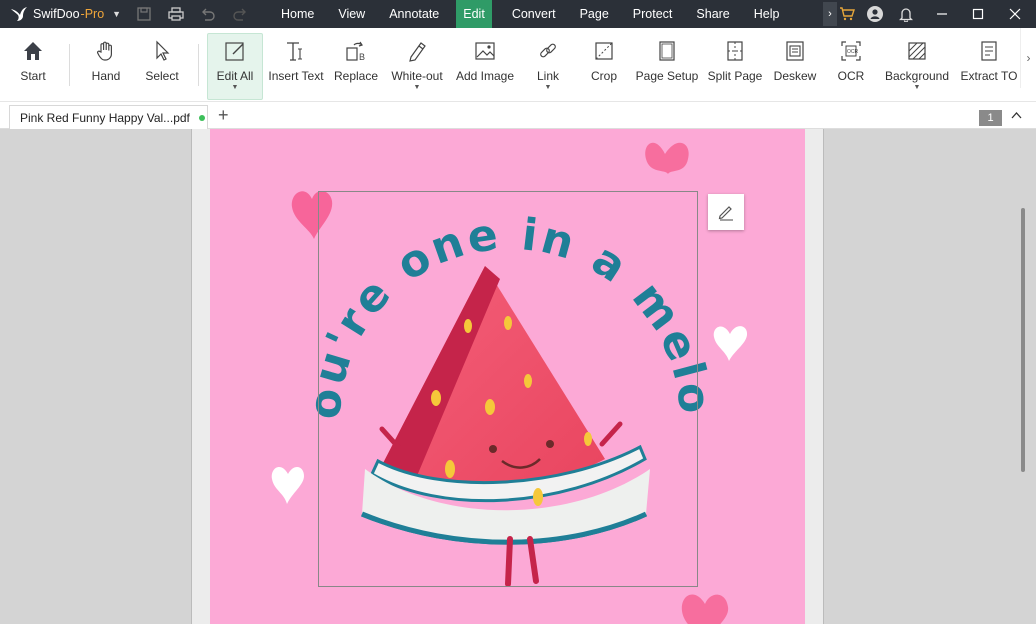  I want to click on menu-protect: Protect, so click(653, 14).